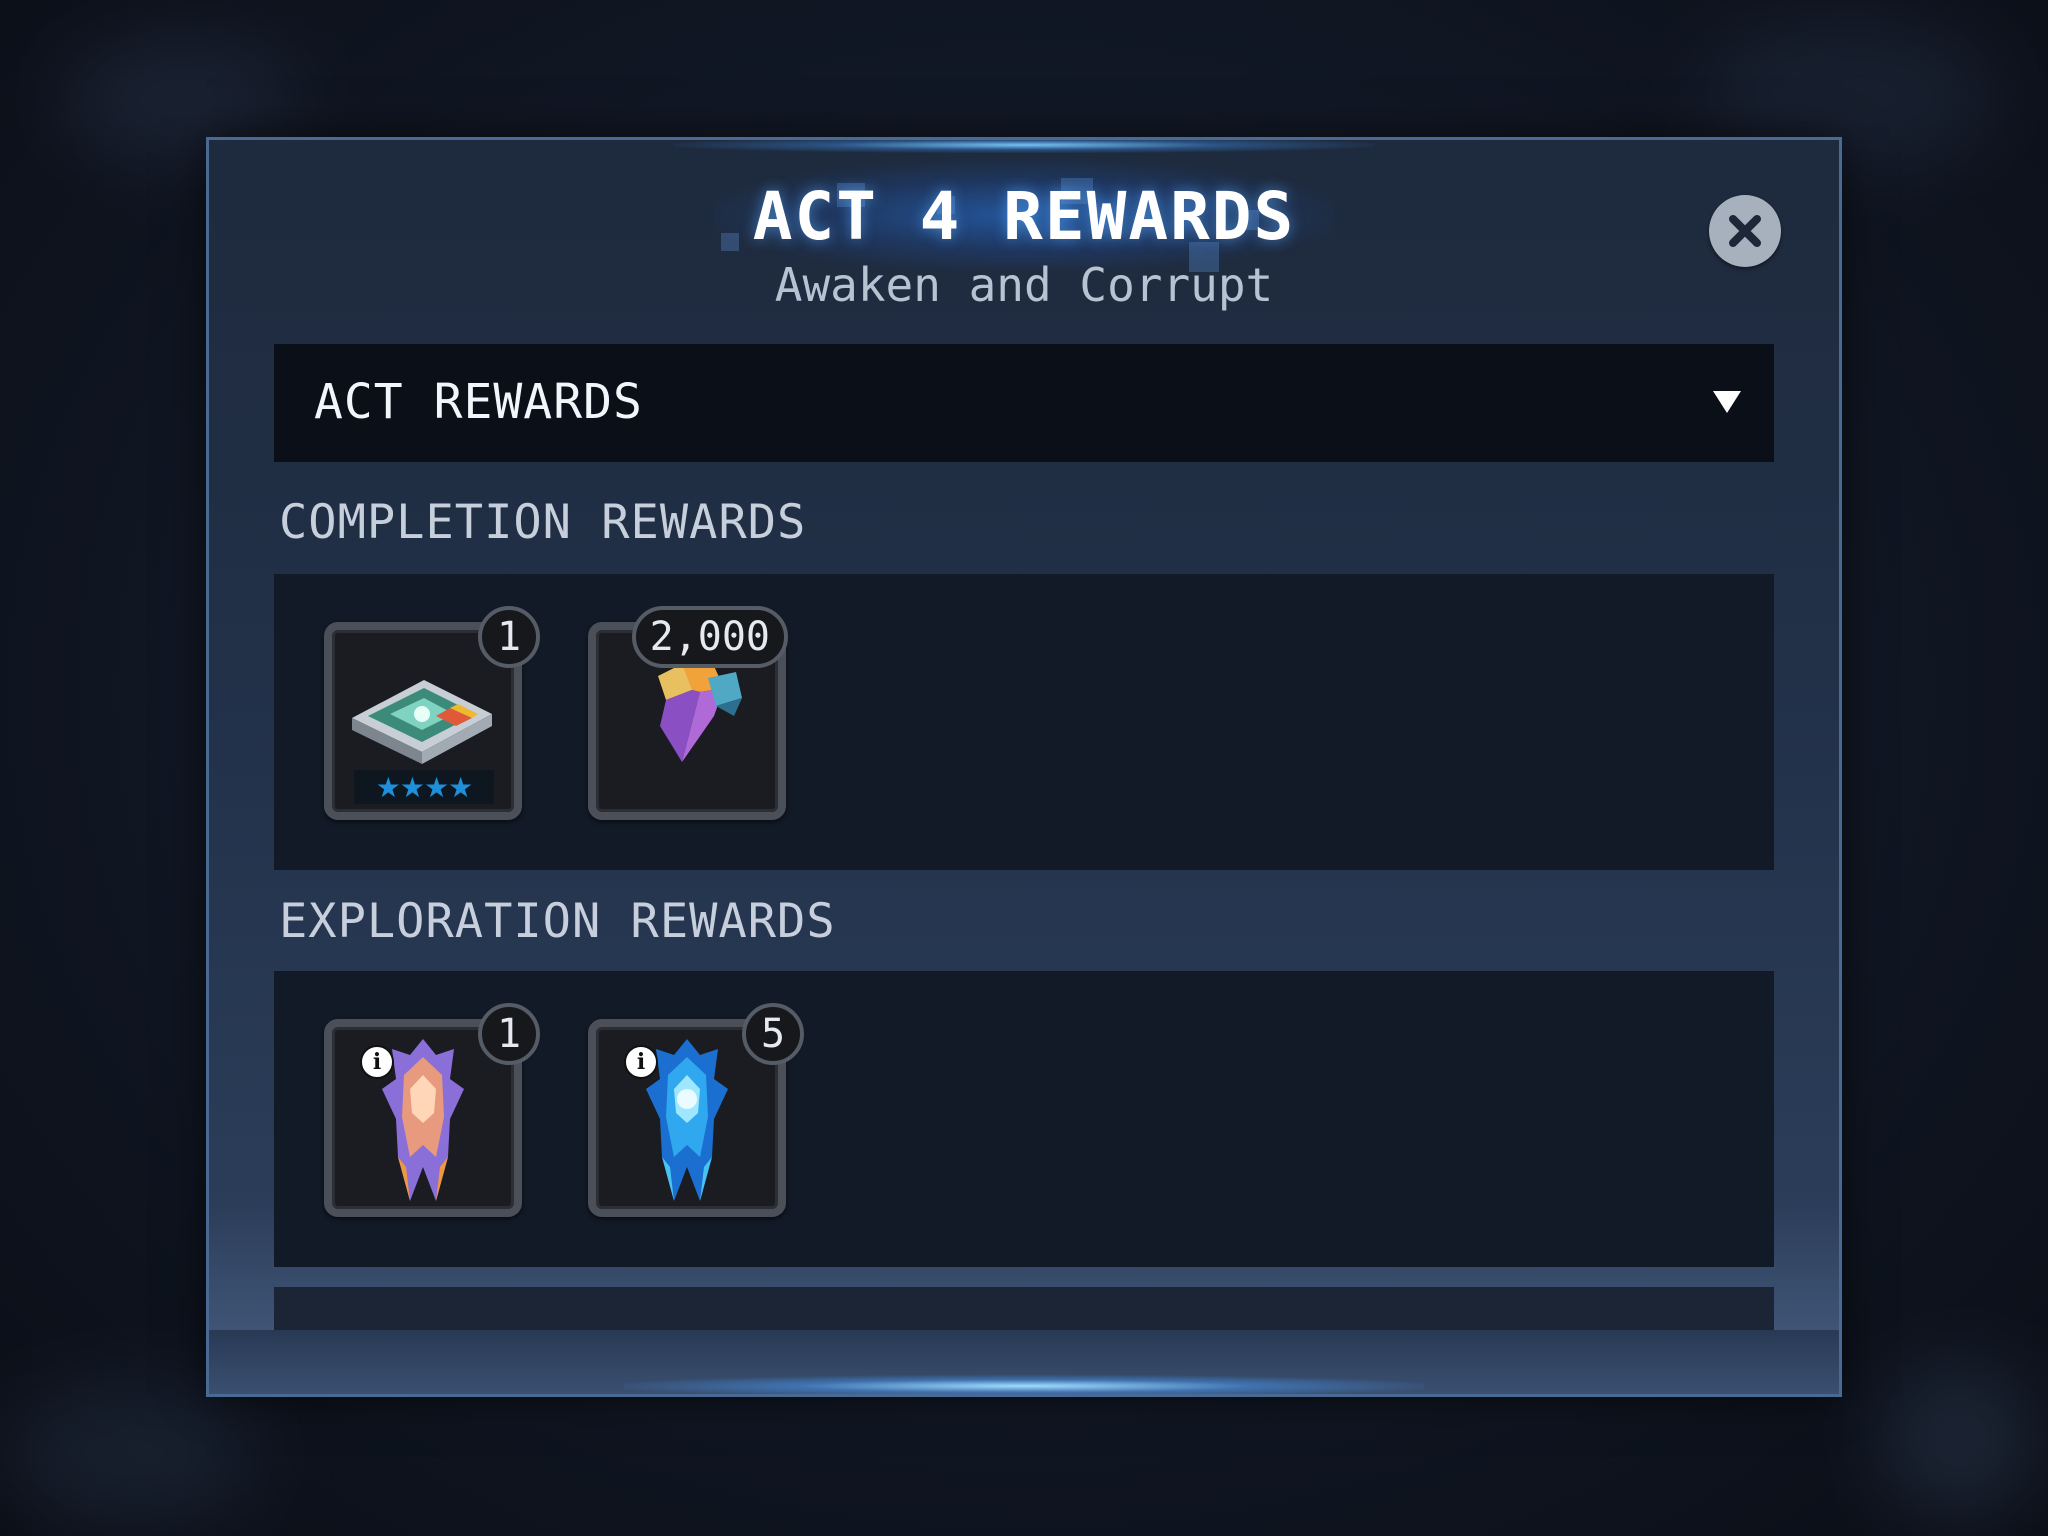 Image resolution: width=2048 pixels, height=1536 pixels. Describe the element at coordinates (422, 722) in the screenshot. I see `crystal-shard-card-icon` at that location.